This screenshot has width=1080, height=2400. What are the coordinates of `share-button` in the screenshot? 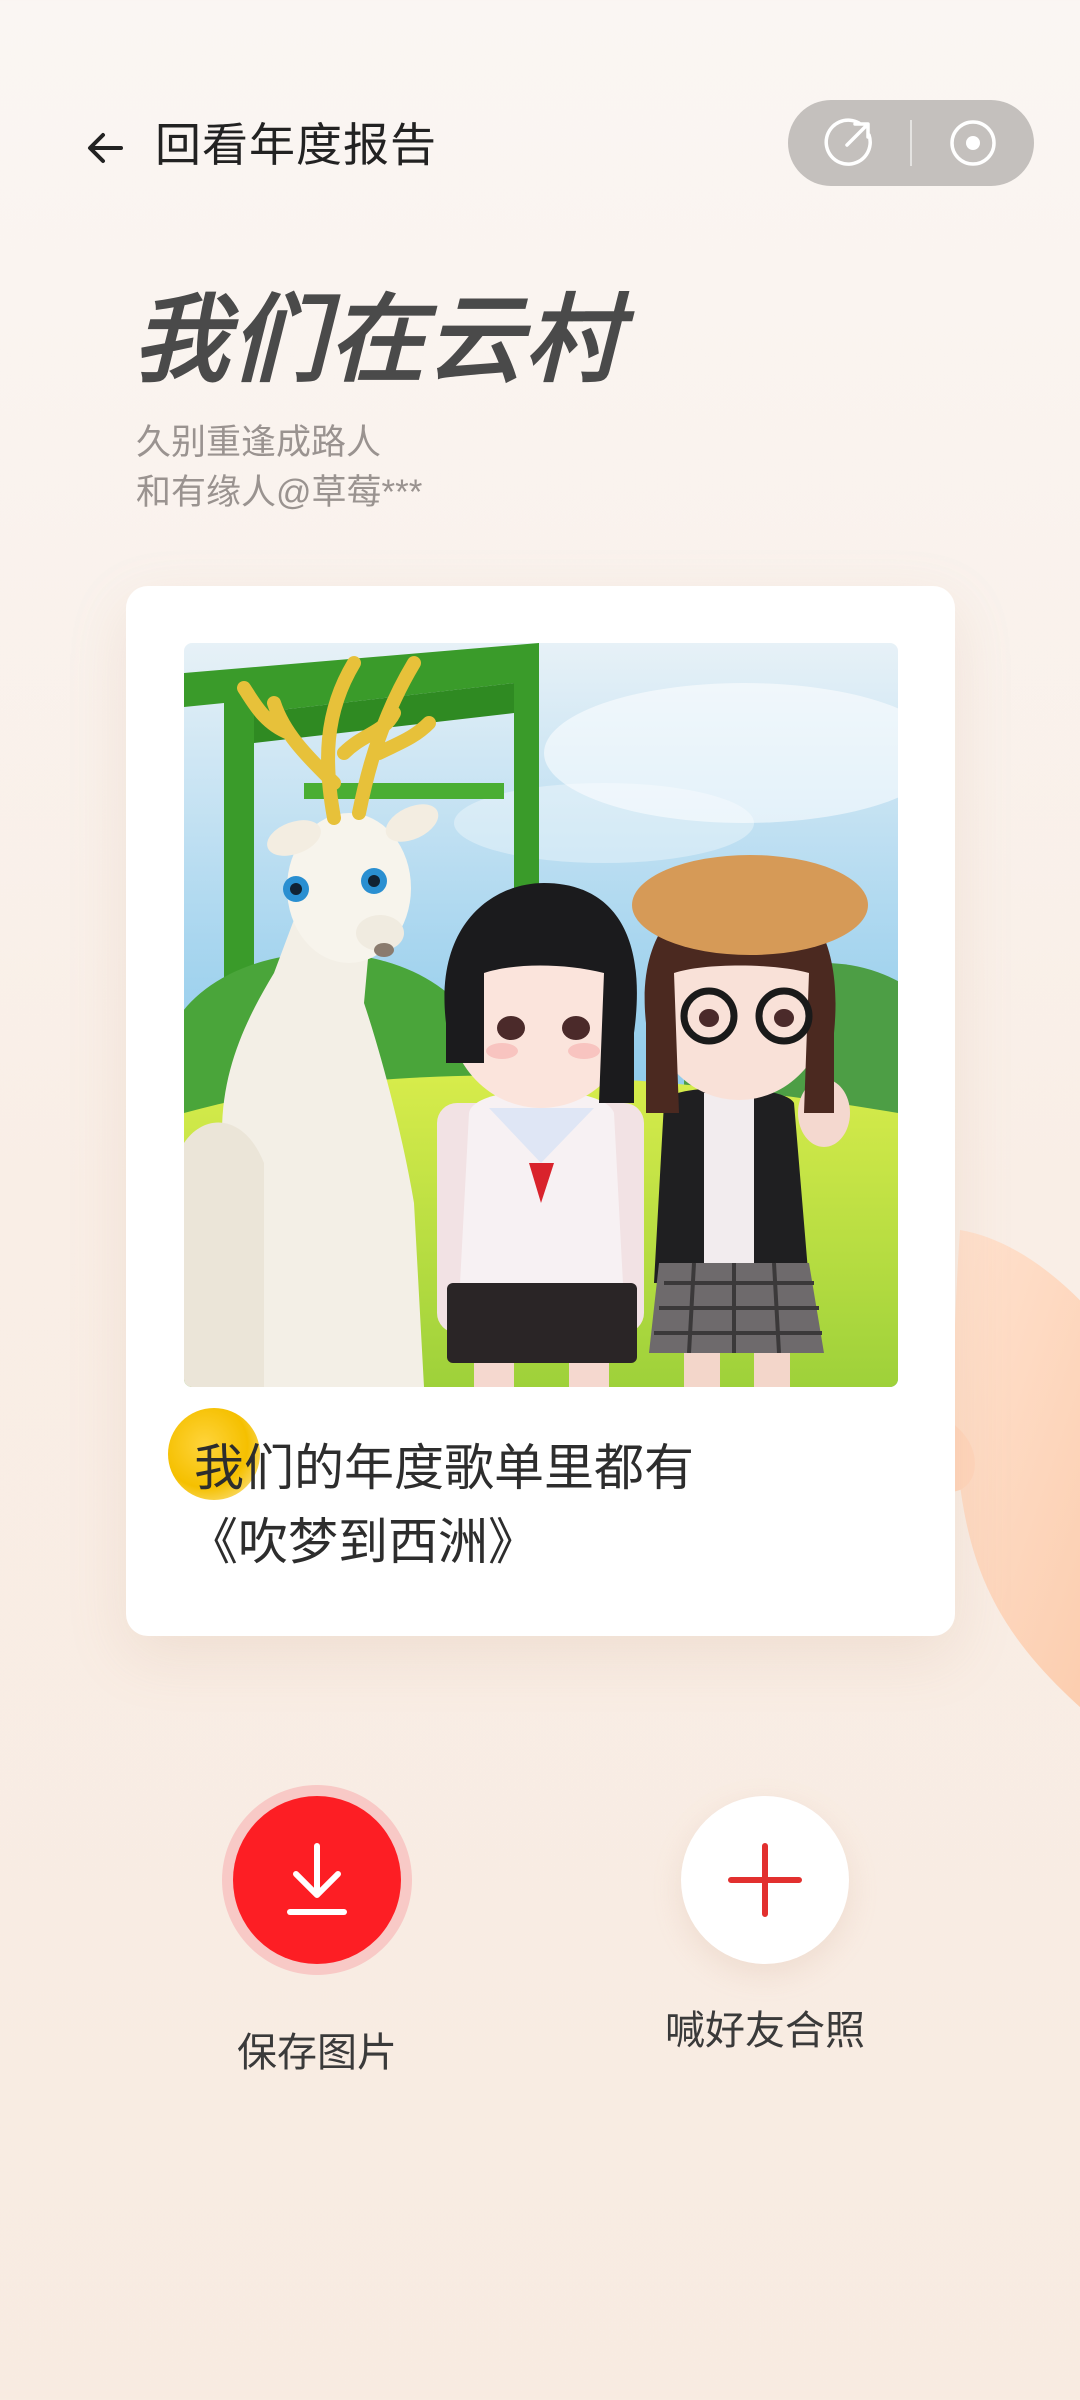 It's located at (849, 143).